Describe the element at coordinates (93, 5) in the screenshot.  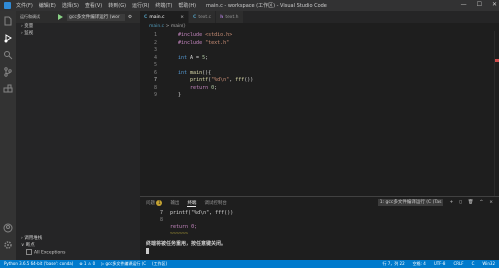
I see `menu-item: 查看(V)` at that location.